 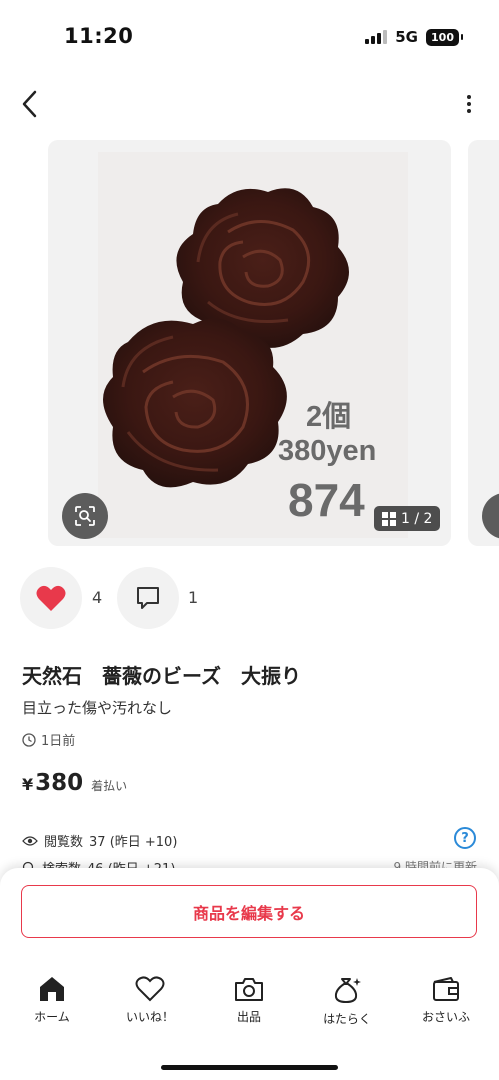 What do you see at coordinates (109, 786) in the screenshot?
I see `shipping-method: 着払い` at bounding box center [109, 786].